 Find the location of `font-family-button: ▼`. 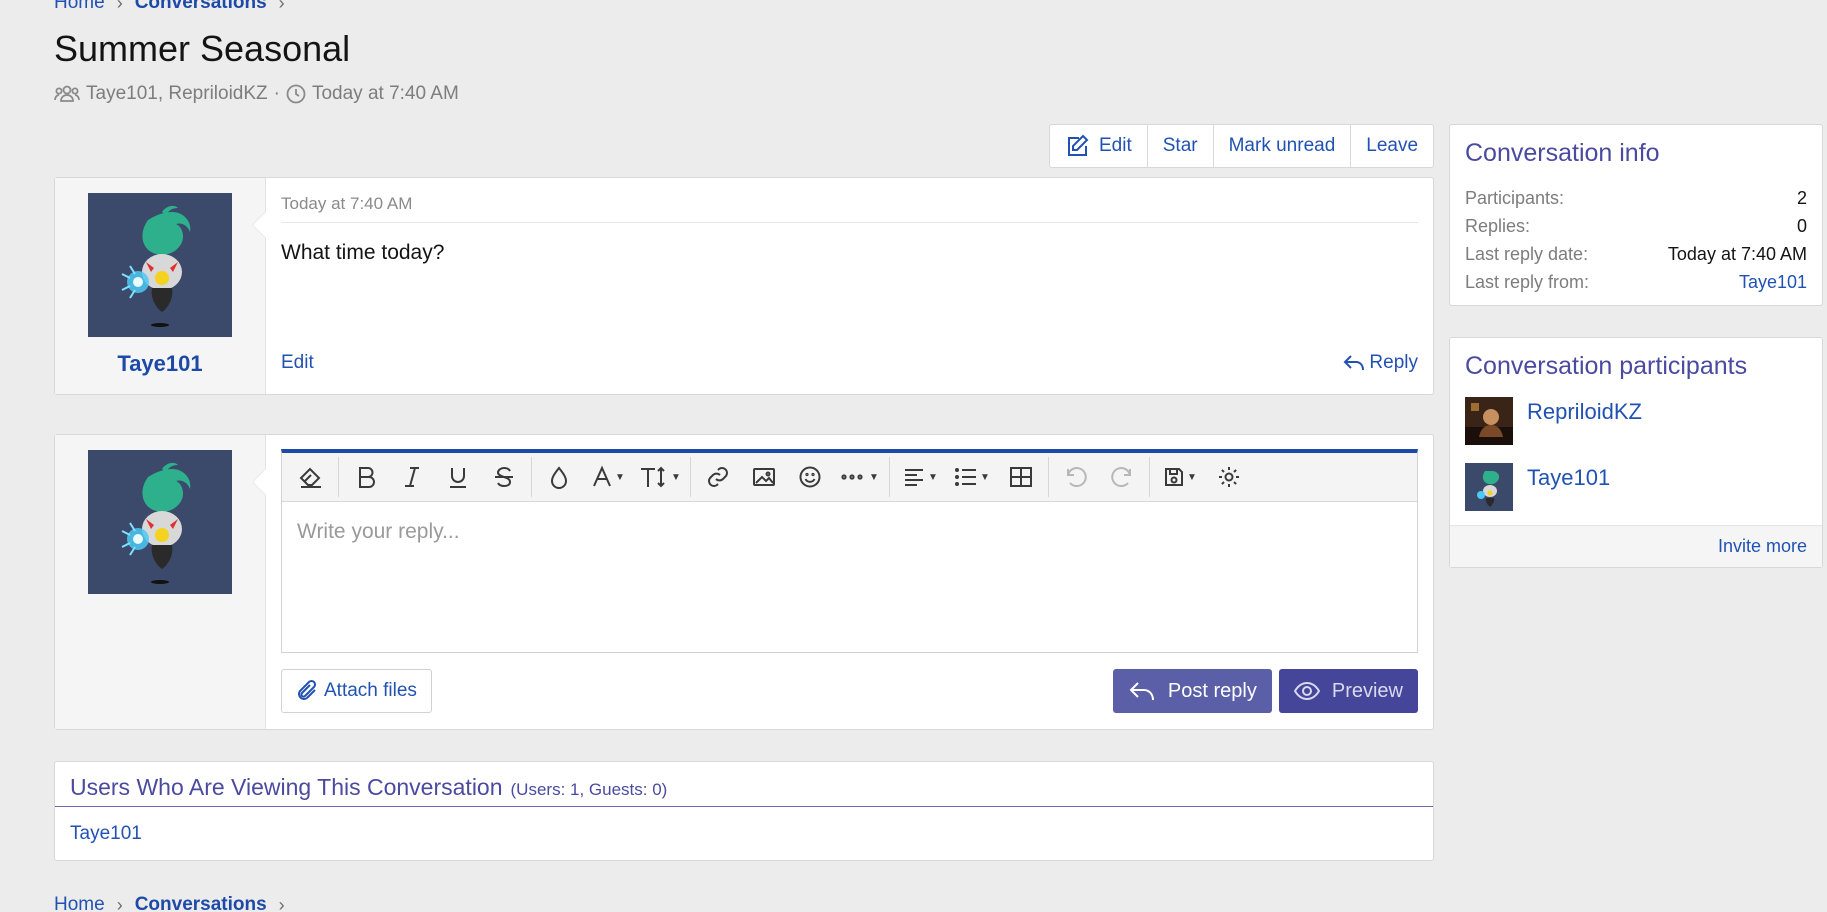

font-family-button: ▼ is located at coordinates (608, 477).